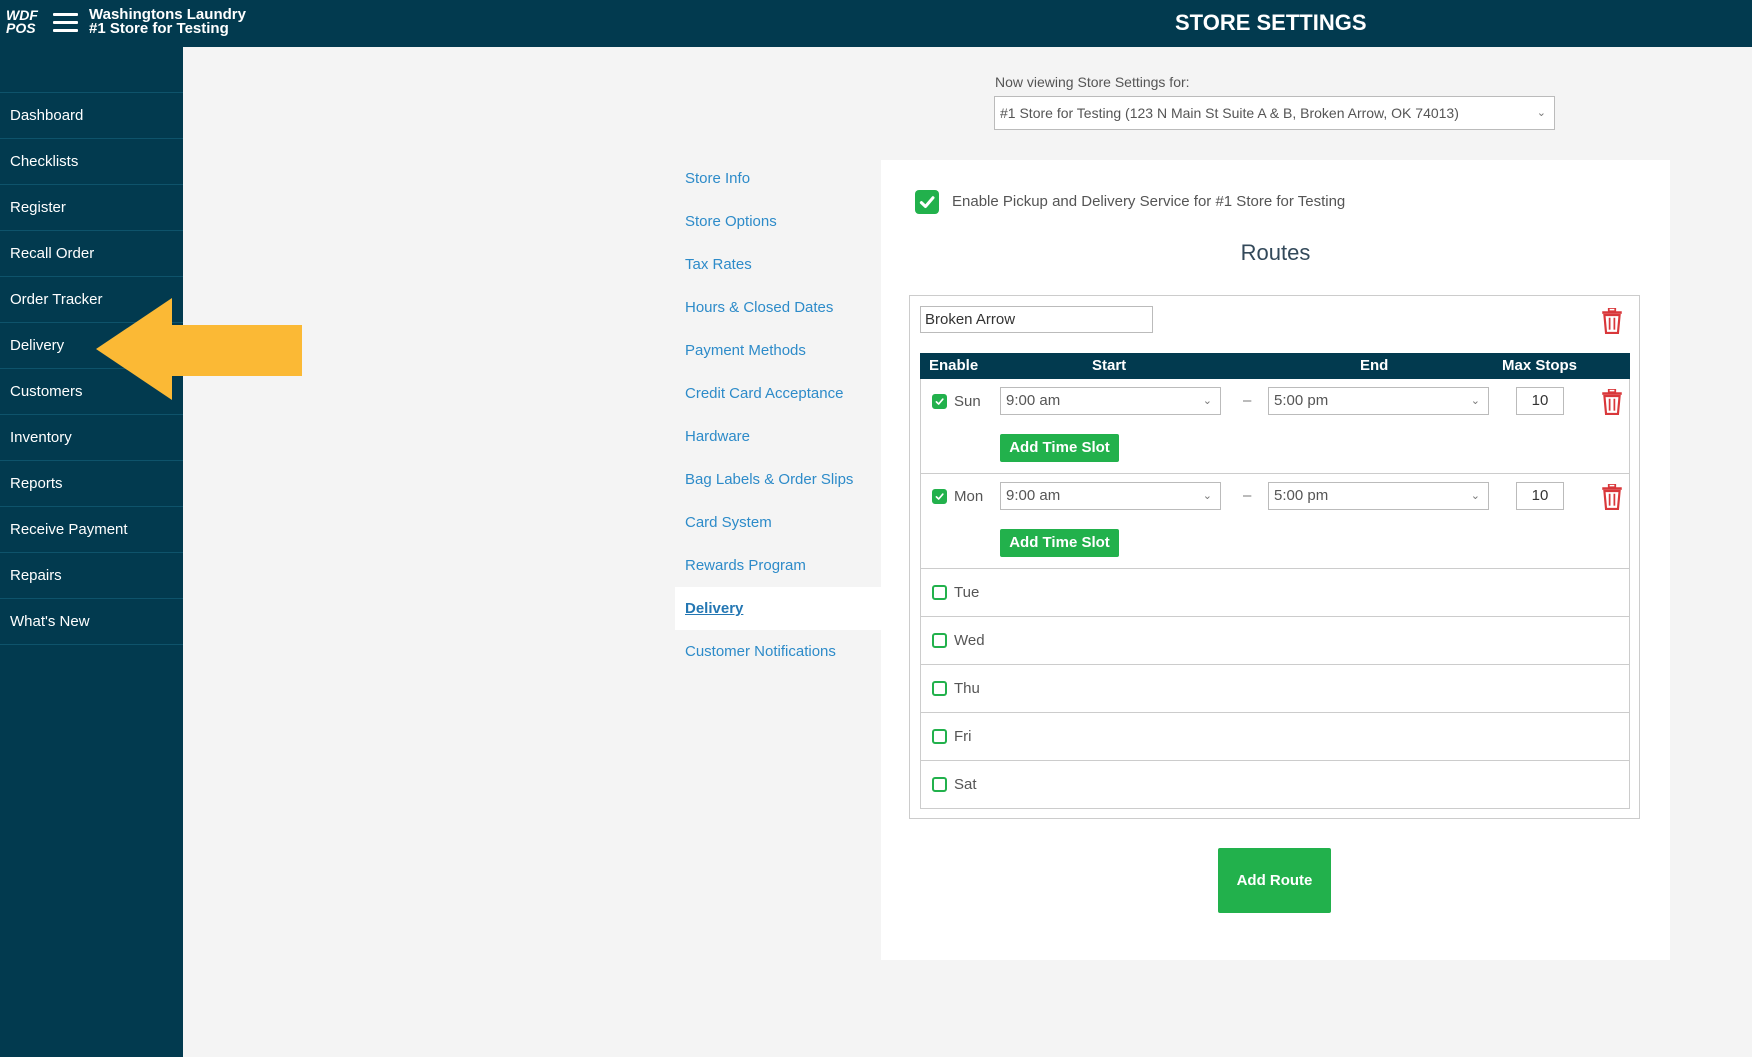  Describe the element at coordinates (1374, 365) in the screenshot. I see `header-end: End` at that location.